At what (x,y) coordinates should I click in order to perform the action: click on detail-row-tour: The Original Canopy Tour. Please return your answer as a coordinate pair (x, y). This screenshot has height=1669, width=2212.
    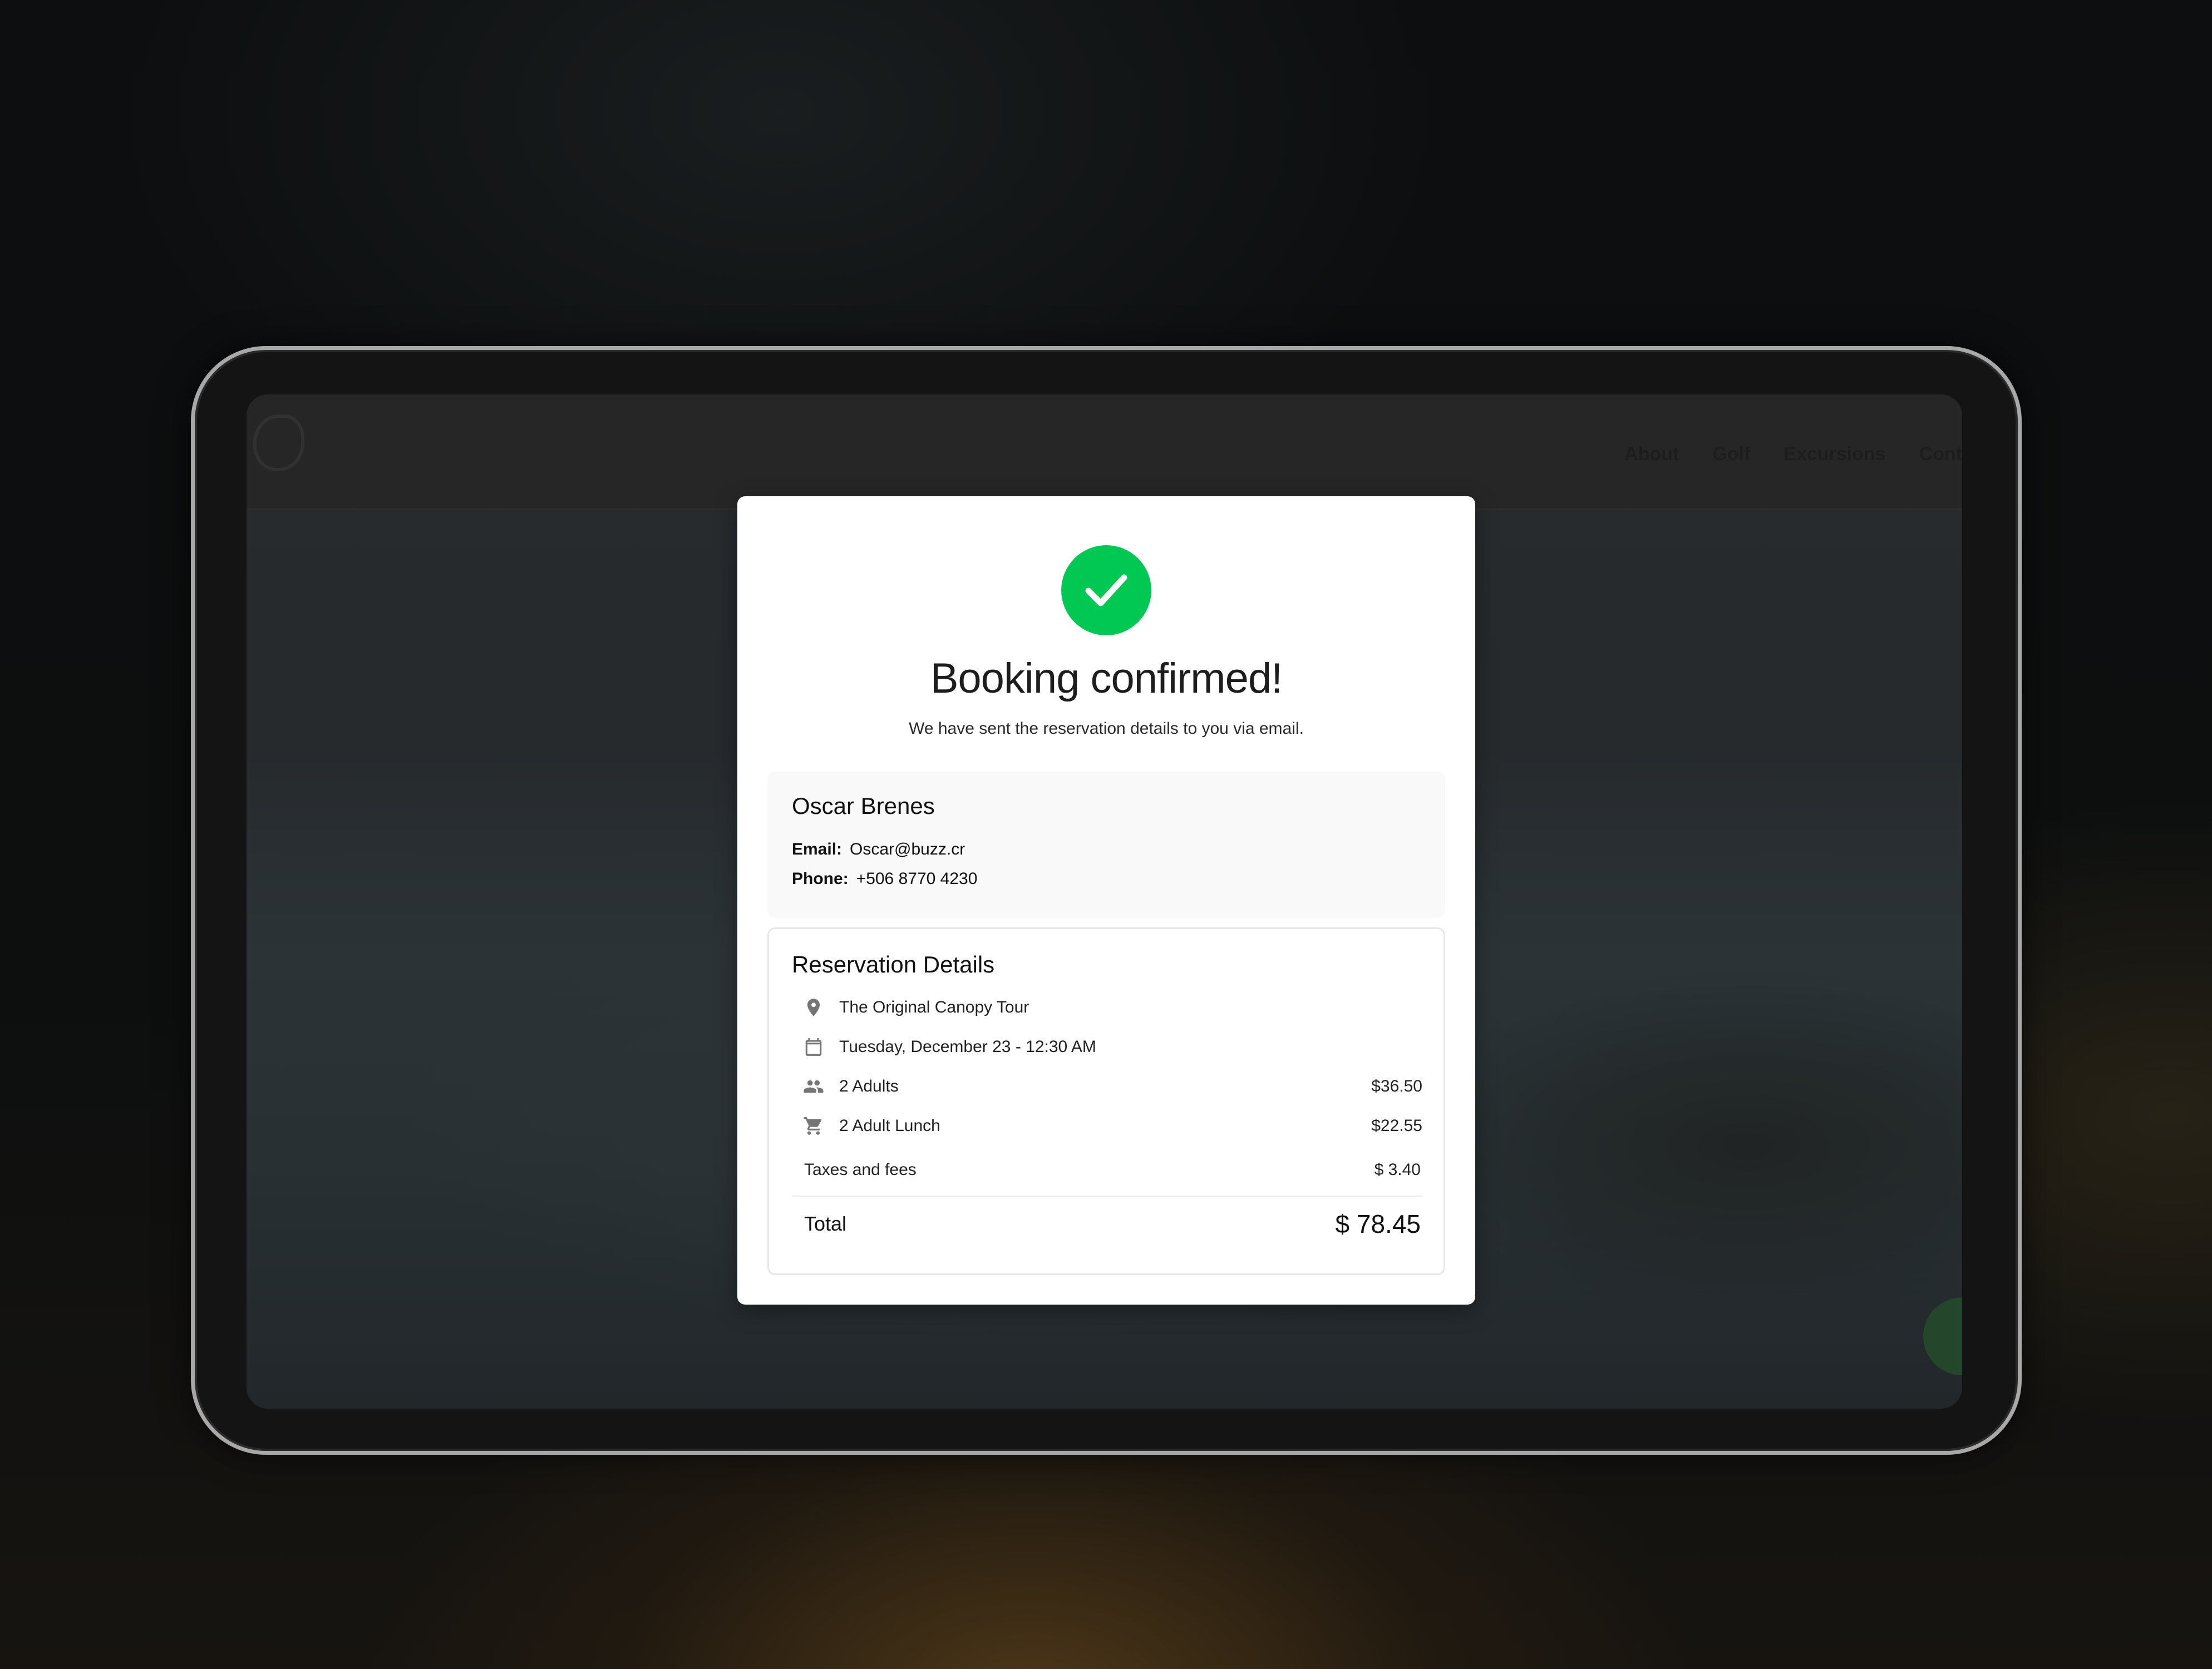
    Looking at the image, I should click on (1107, 1007).